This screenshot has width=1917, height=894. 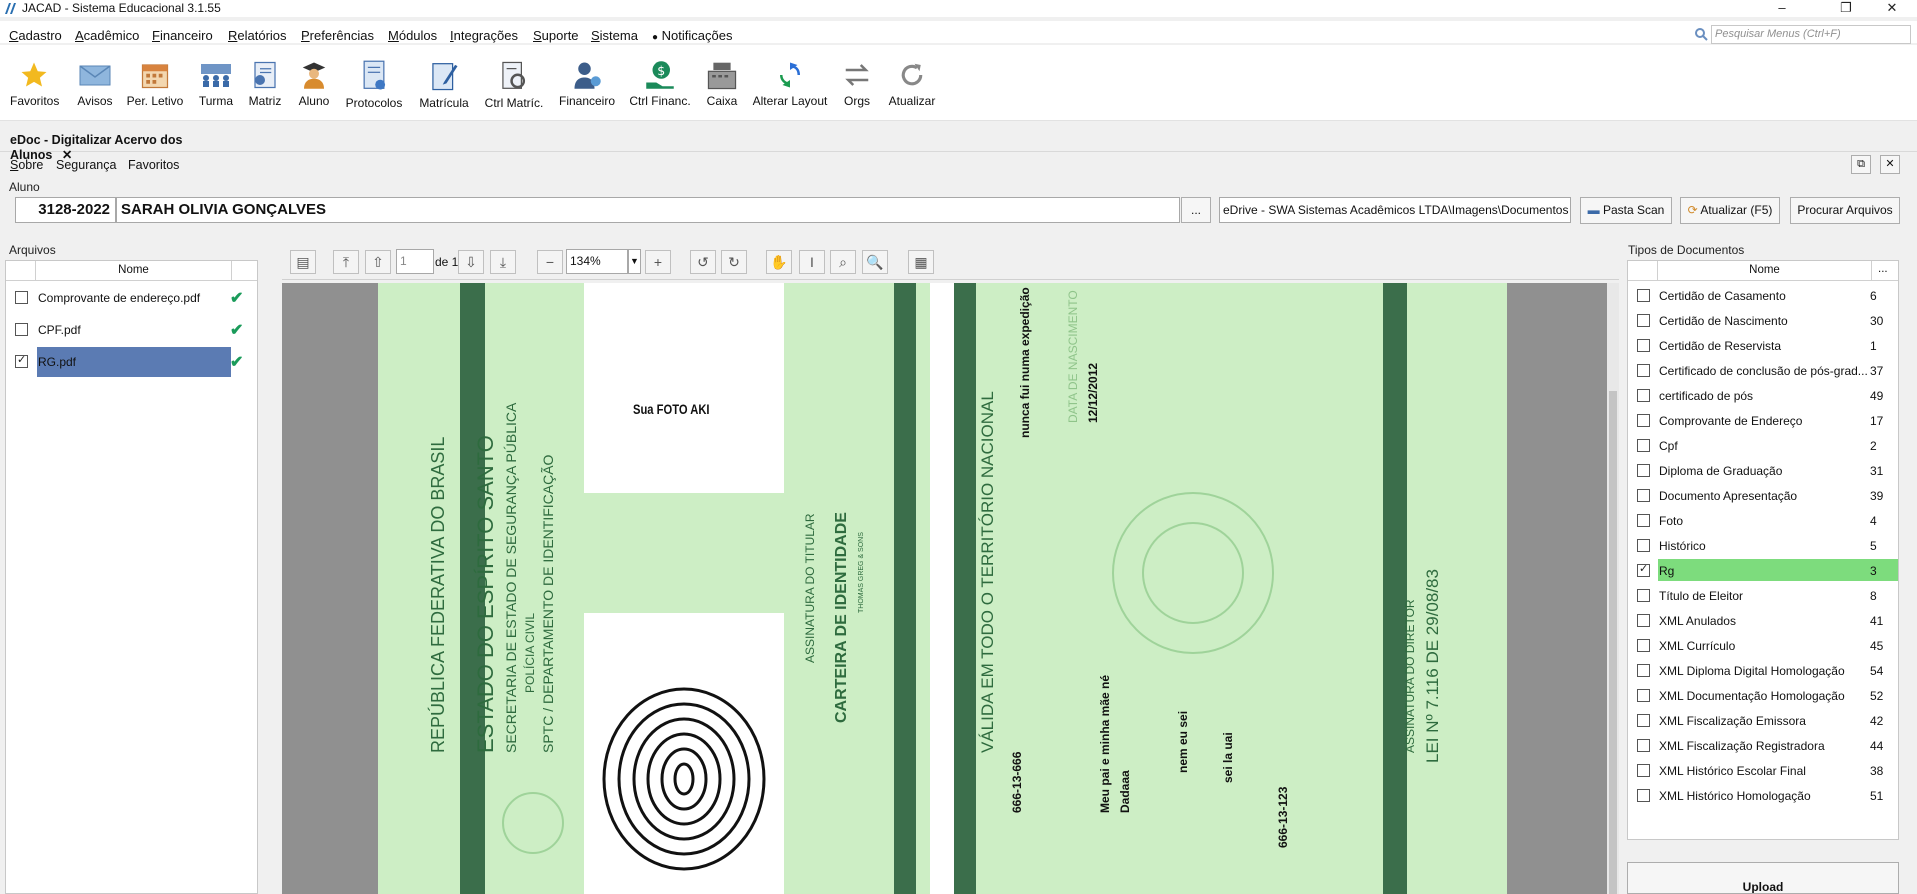 What do you see at coordinates (634, 261) in the screenshot?
I see `zoom-dropdown-button: ▼` at bounding box center [634, 261].